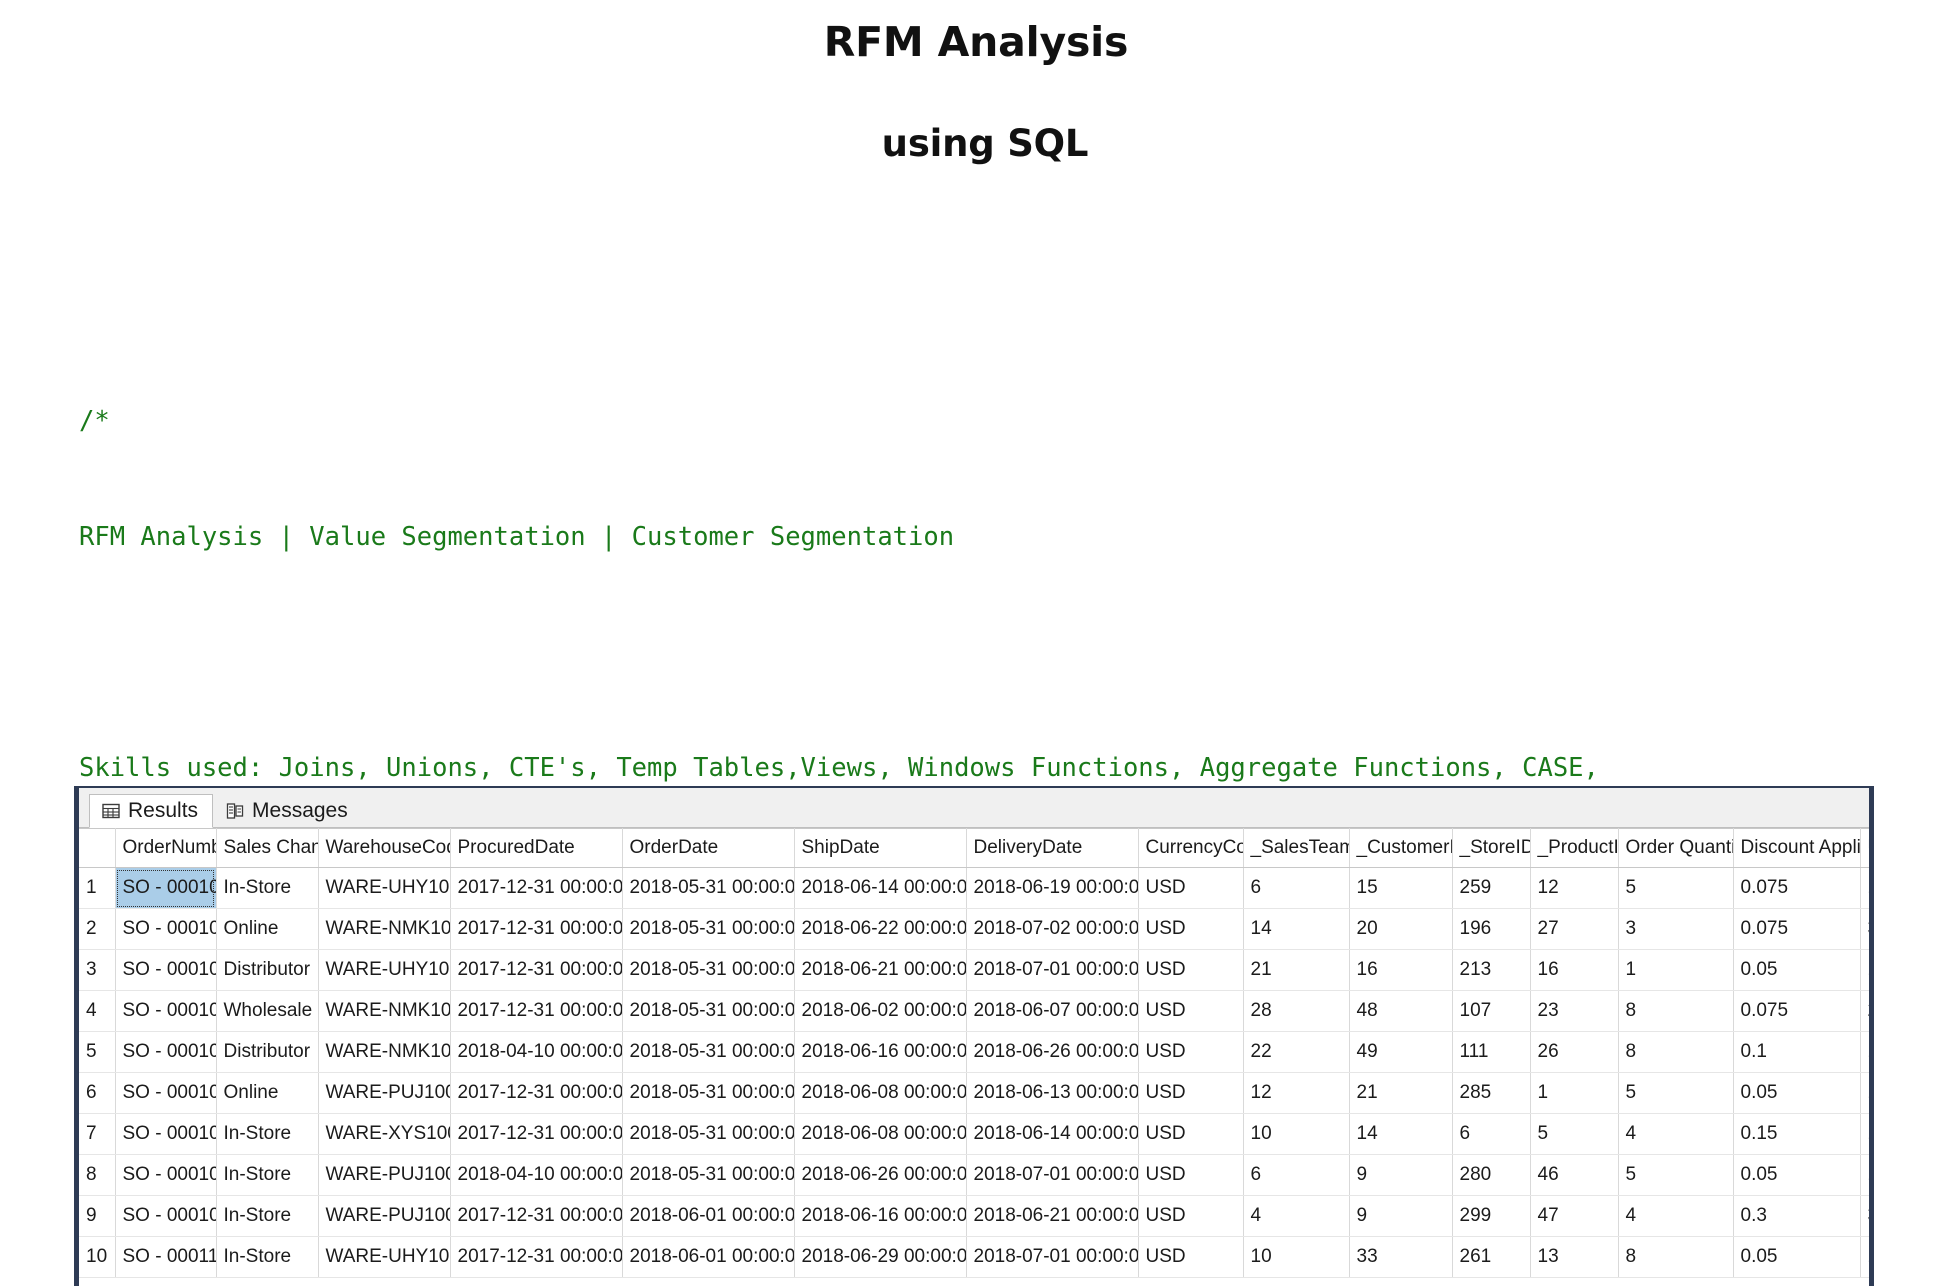 This screenshot has height=1286, width=1952. Describe the element at coordinates (1491, 1257) in the screenshot. I see `cell-storeid: 261` at that location.